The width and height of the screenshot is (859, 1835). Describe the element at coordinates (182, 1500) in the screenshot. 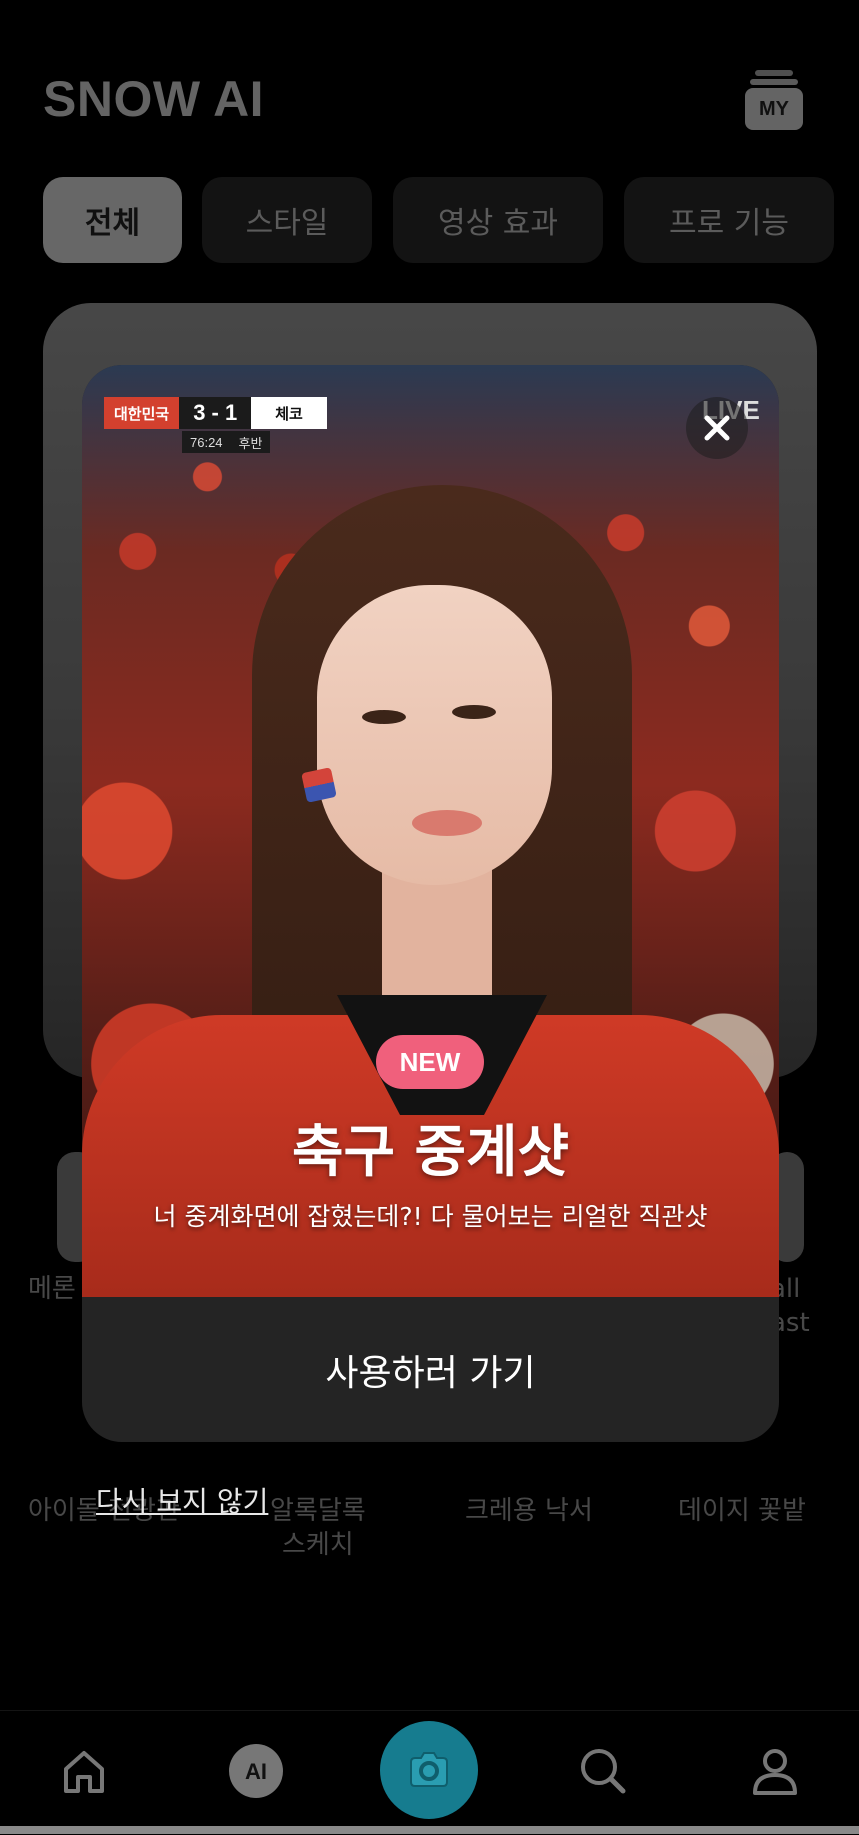

I see `dont-show-again-link: 다시 보지 않기` at that location.